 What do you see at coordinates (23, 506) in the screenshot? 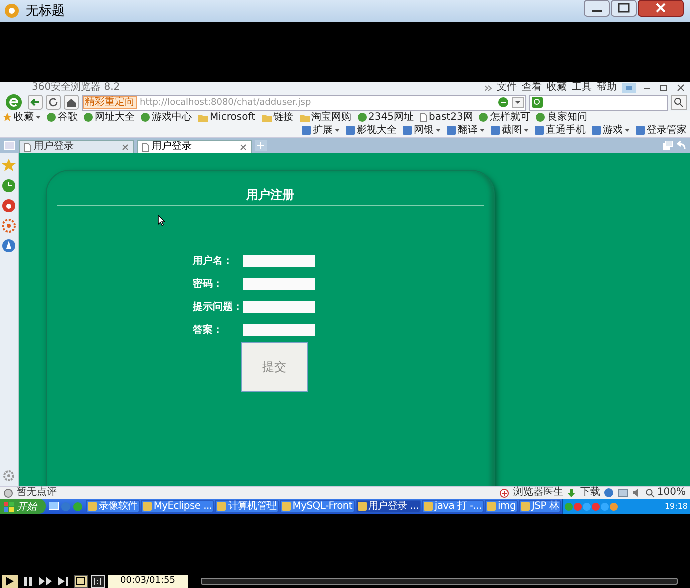
I see `start-button: 开始` at bounding box center [23, 506].